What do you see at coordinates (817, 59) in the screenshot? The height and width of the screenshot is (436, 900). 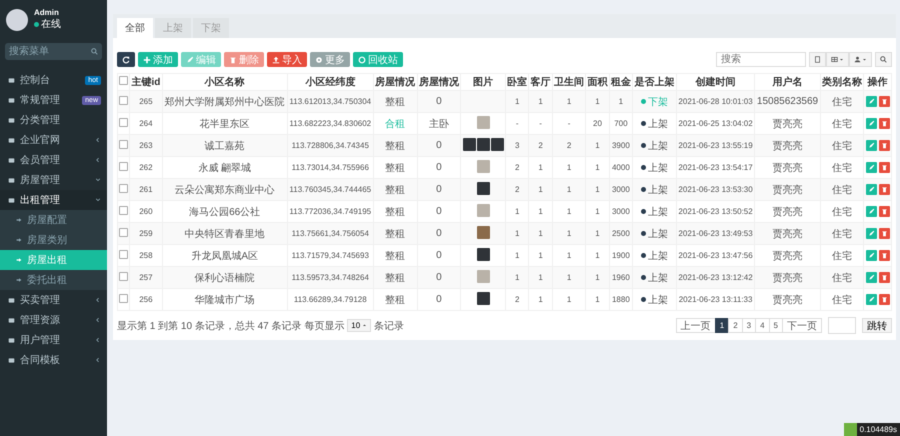 I see `toggle-view-button` at bounding box center [817, 59].